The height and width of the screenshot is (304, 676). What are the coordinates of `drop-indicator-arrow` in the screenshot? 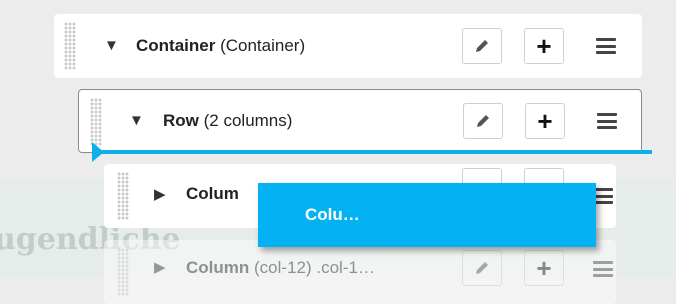 It's located at (98, 152).